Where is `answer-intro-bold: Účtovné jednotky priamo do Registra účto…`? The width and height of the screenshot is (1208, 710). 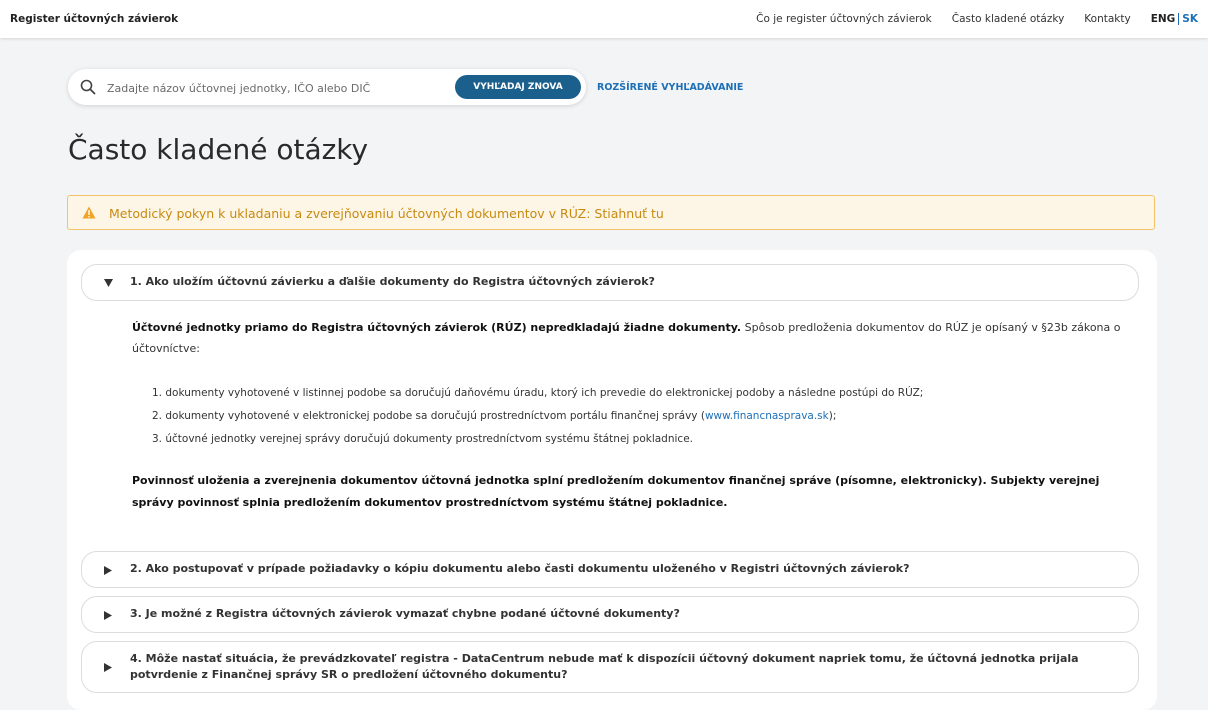
answer-intro-bold: Účtovné jednotky priamo do Registra účto… is located at coordinates (437, 327).